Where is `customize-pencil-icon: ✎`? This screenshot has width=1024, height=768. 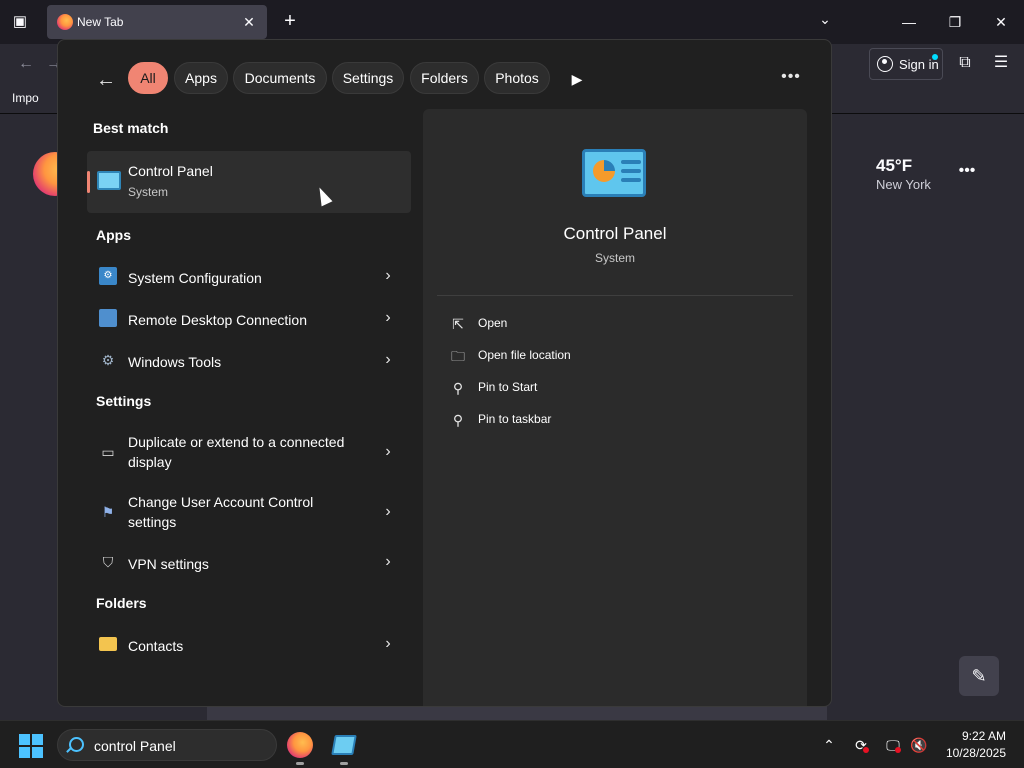 customize-pencil-icon: ✎ is located at coordinates (979, 676).